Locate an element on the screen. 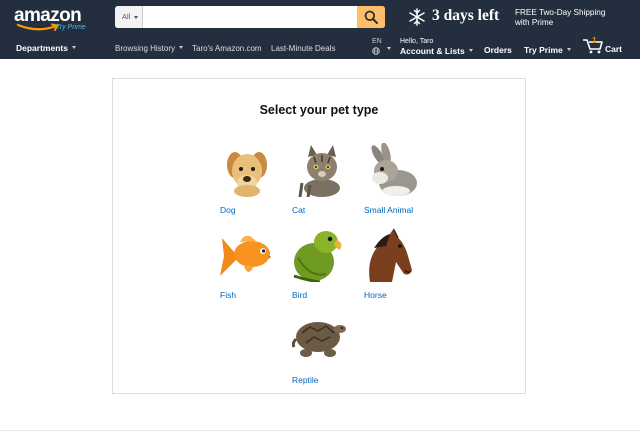 This screenshot has width=640, height=432. pet-option-dog: Dog is located at coordinates (255, 183).